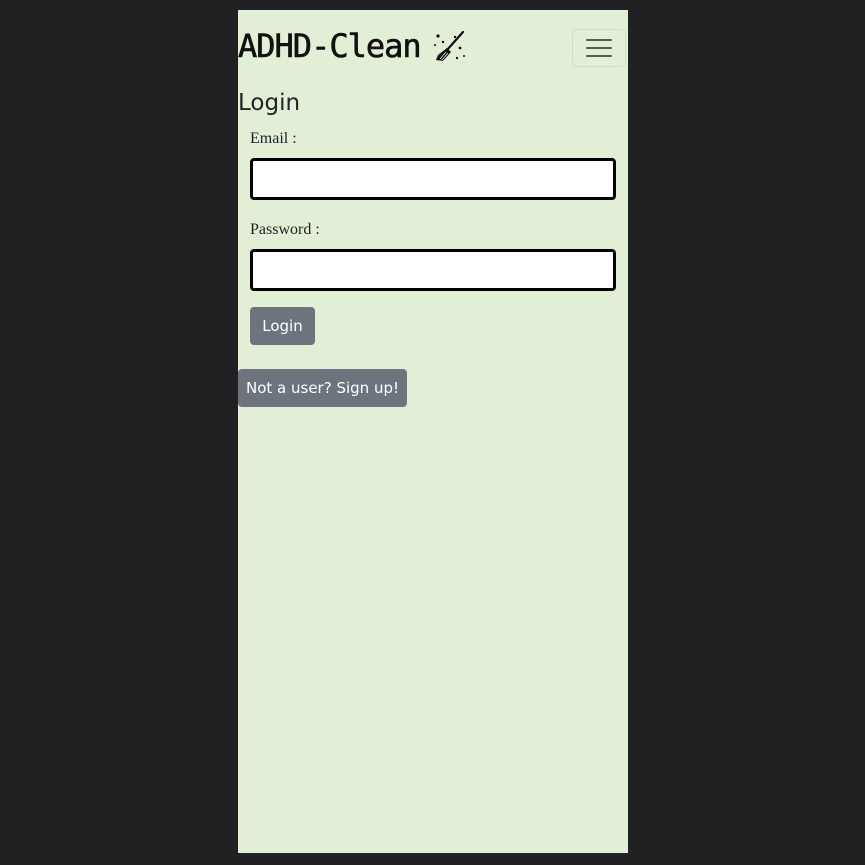  Describe the element at coordinates (450, 46) in the screenshot. I see `broom-icon` at that location.